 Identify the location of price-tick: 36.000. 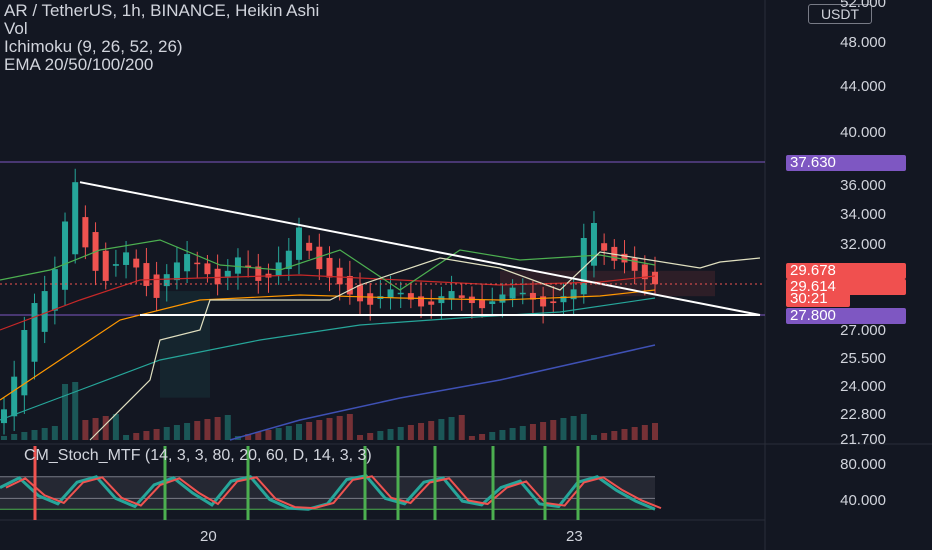
(863, 185).